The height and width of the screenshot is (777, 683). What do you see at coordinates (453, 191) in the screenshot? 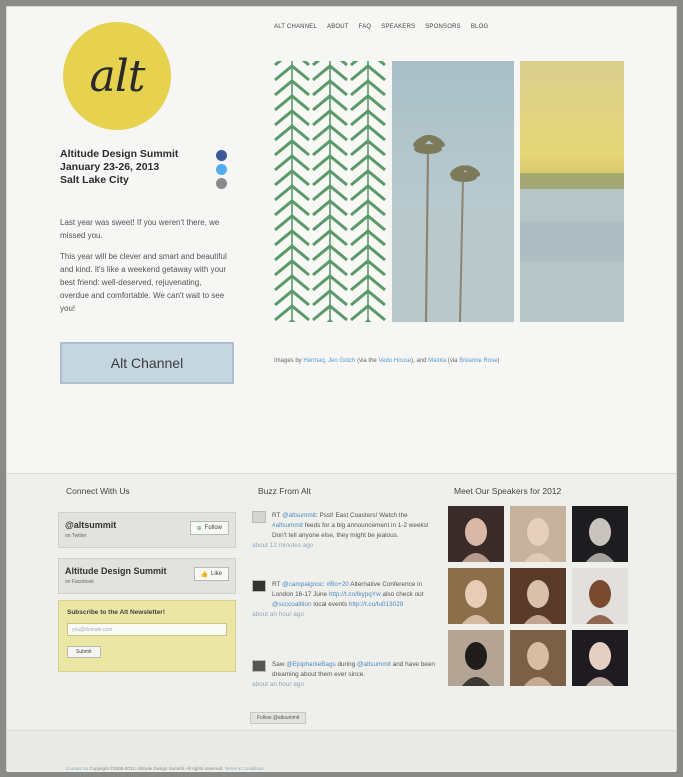
I see `palm-trees-image` at bounding box center [453, 191].